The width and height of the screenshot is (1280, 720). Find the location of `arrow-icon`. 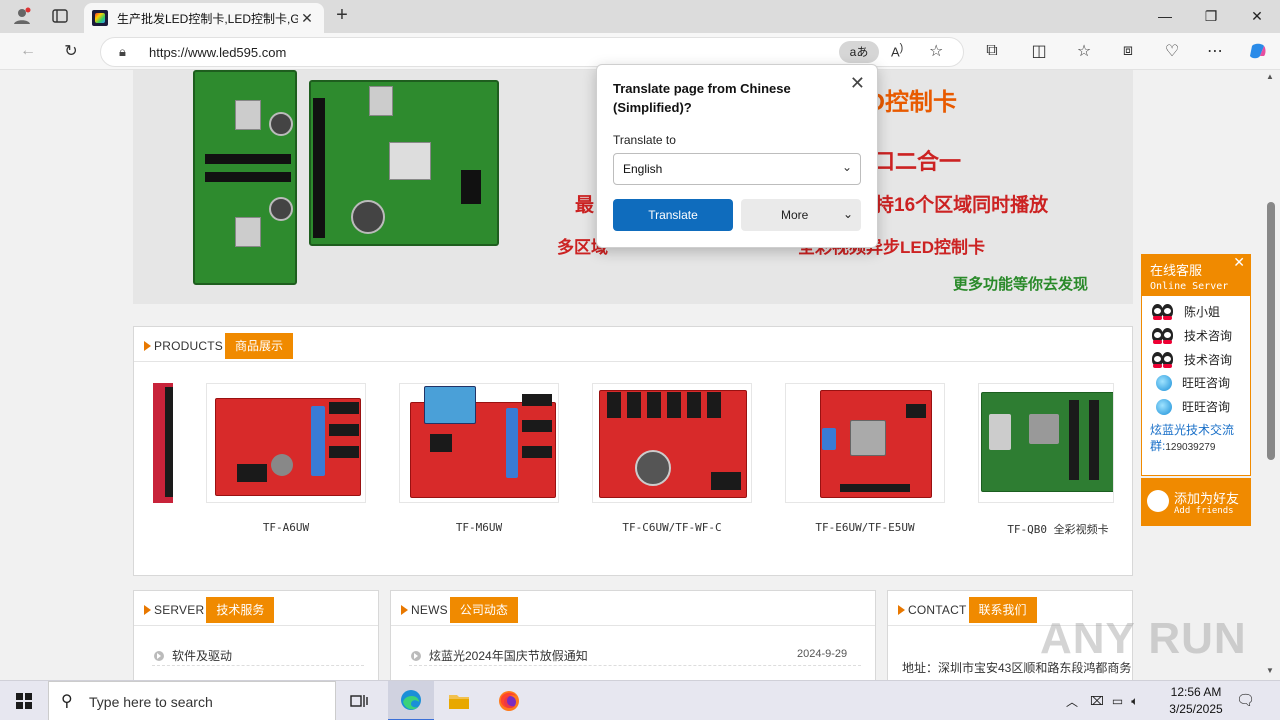

arrow-icon is located at coordinates (147, 346).